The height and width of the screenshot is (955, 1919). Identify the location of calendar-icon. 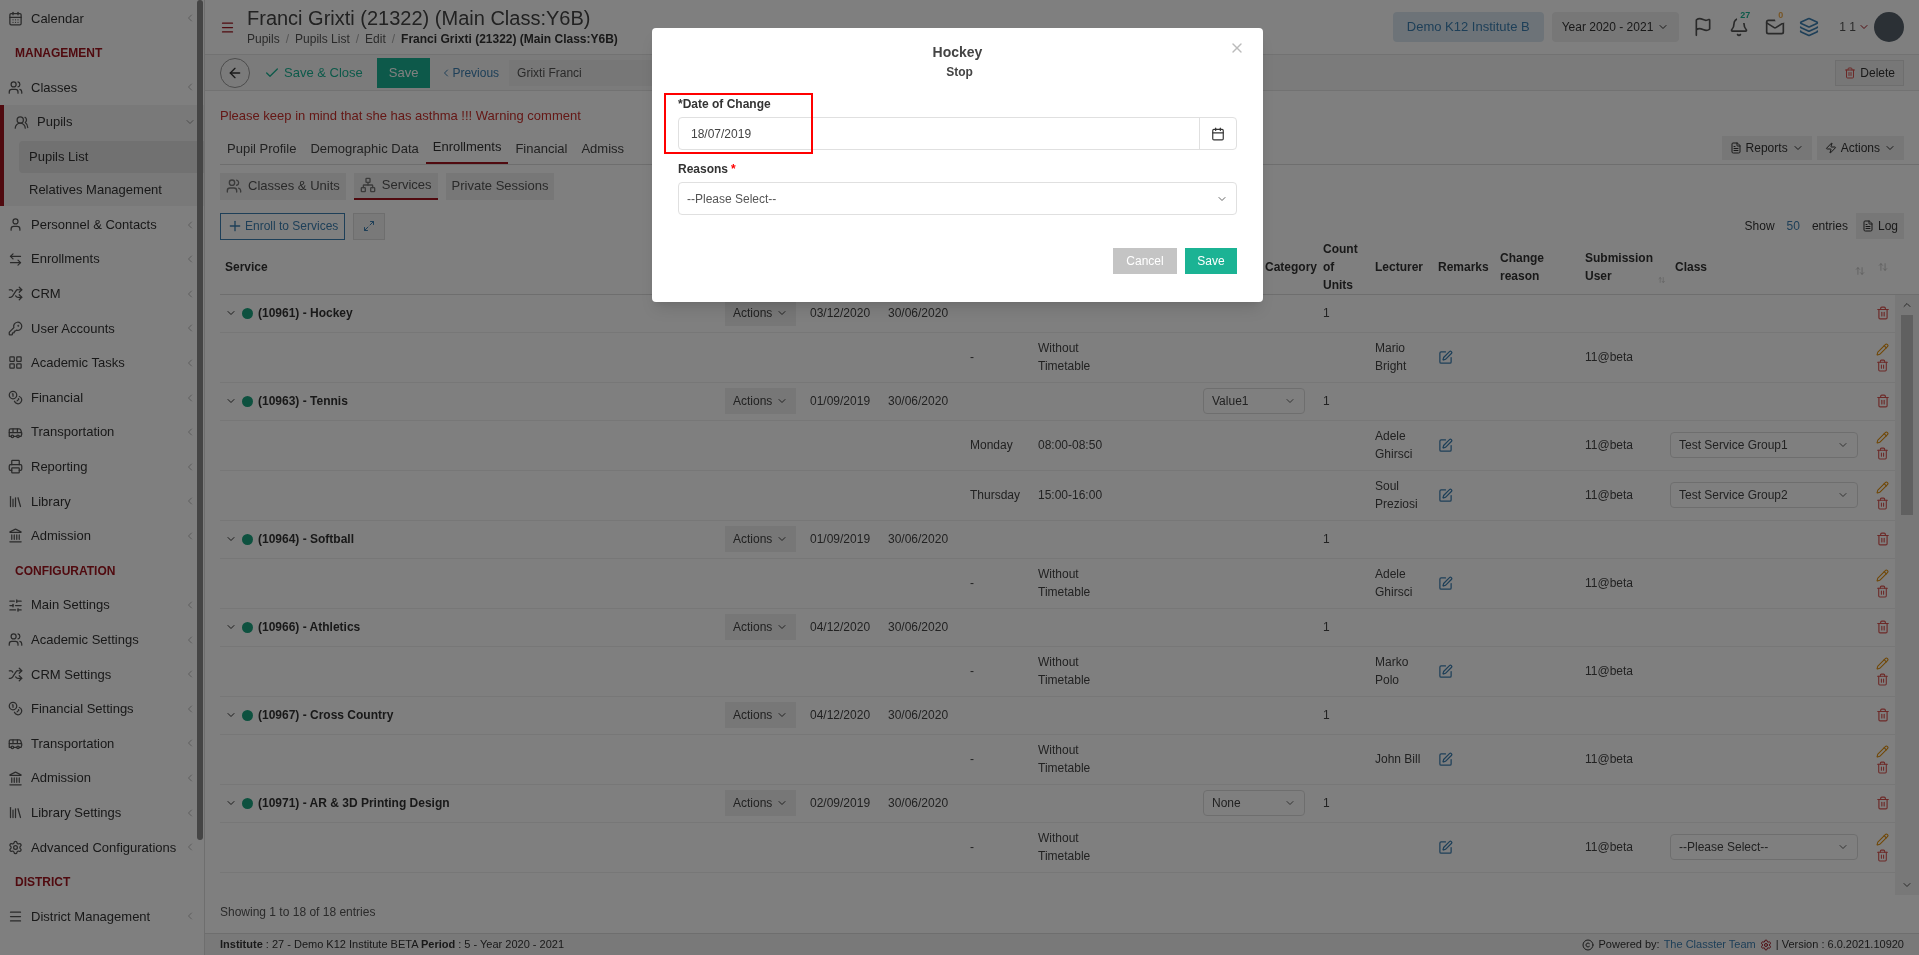
(1218, 133).